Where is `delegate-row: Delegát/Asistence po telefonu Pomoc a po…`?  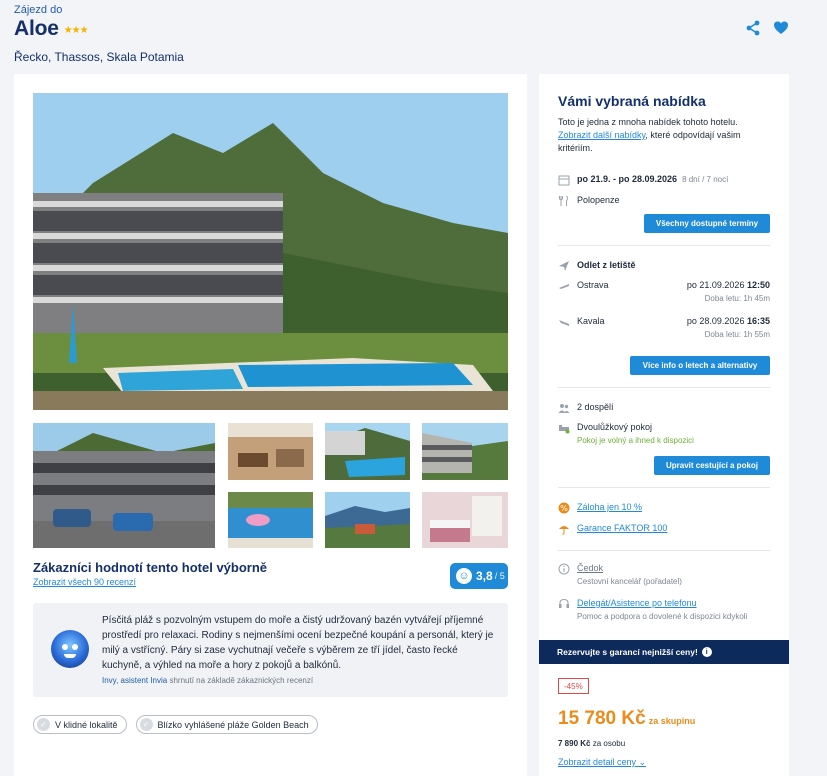
delegate-row: Delegát/Asistence po telefonu Pomoc a po… is located at coordinates (664, 609).